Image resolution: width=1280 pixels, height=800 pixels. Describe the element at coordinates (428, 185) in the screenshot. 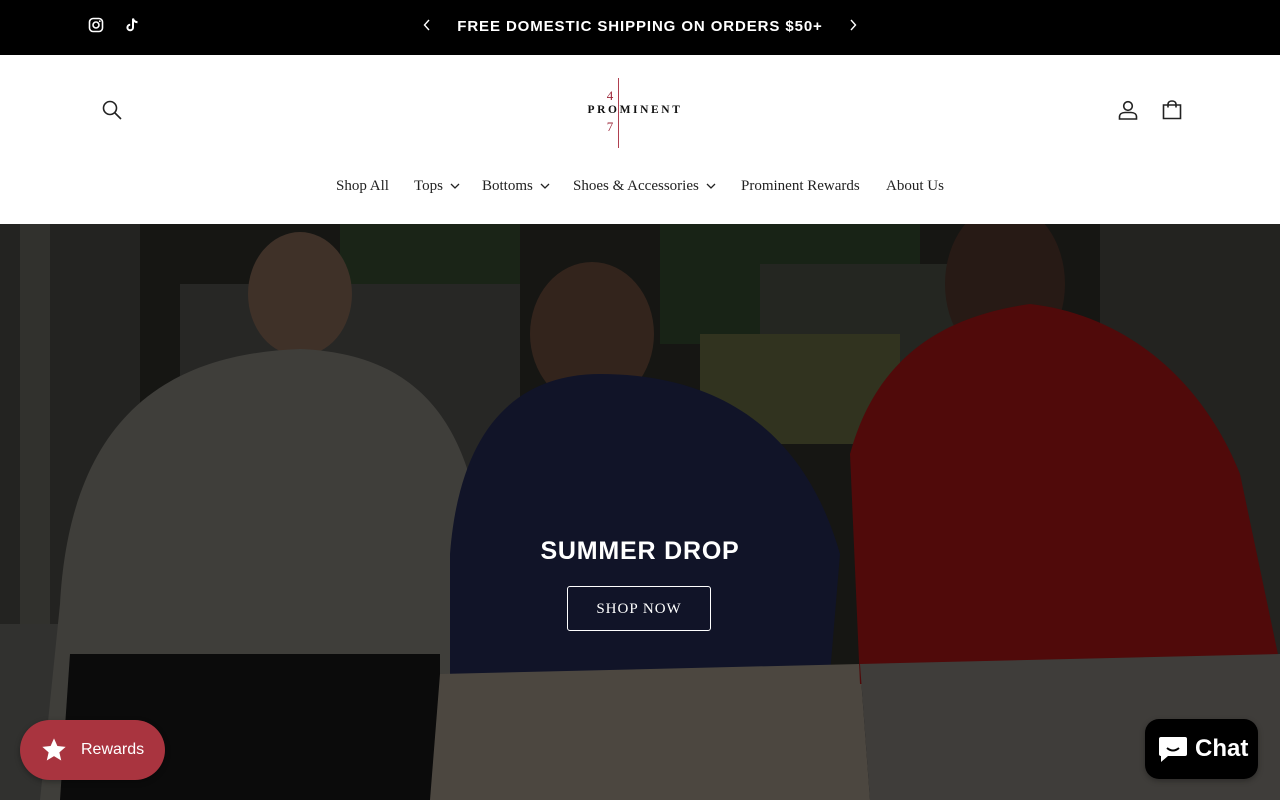

I see `nav-label: Tops` at that location.